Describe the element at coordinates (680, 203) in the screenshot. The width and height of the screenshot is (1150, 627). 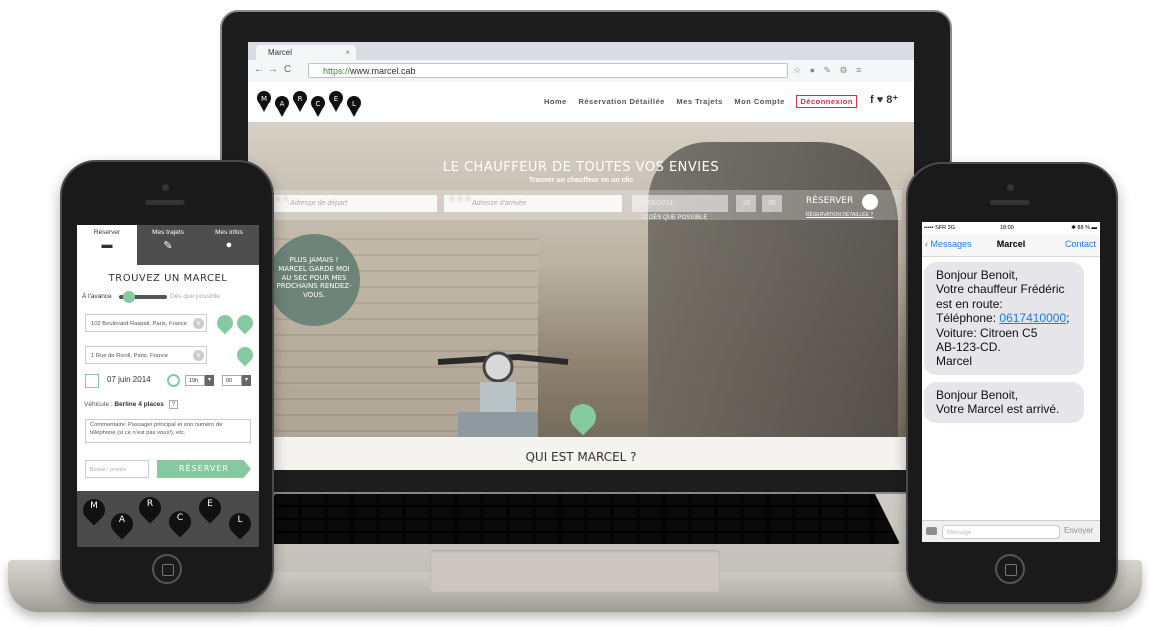
I see `date-input: 21/06/2014` at that location.